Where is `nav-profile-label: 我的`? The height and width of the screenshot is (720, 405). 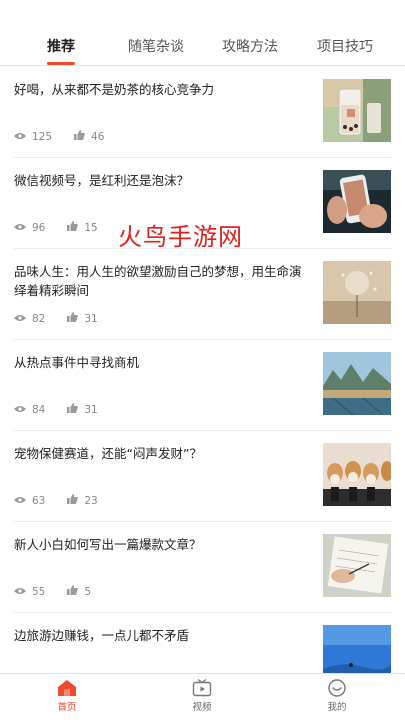
nav-profile-label: 我的 is located at coordinates (337, 707).